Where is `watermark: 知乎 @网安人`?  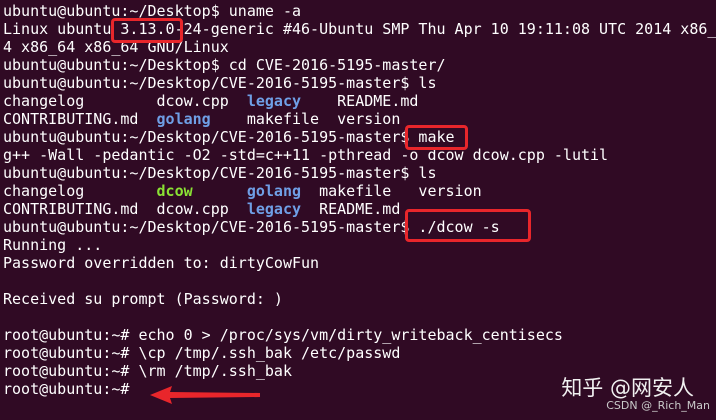 watermark: 知乎 @网安人 is located at coordinates (627, 388).